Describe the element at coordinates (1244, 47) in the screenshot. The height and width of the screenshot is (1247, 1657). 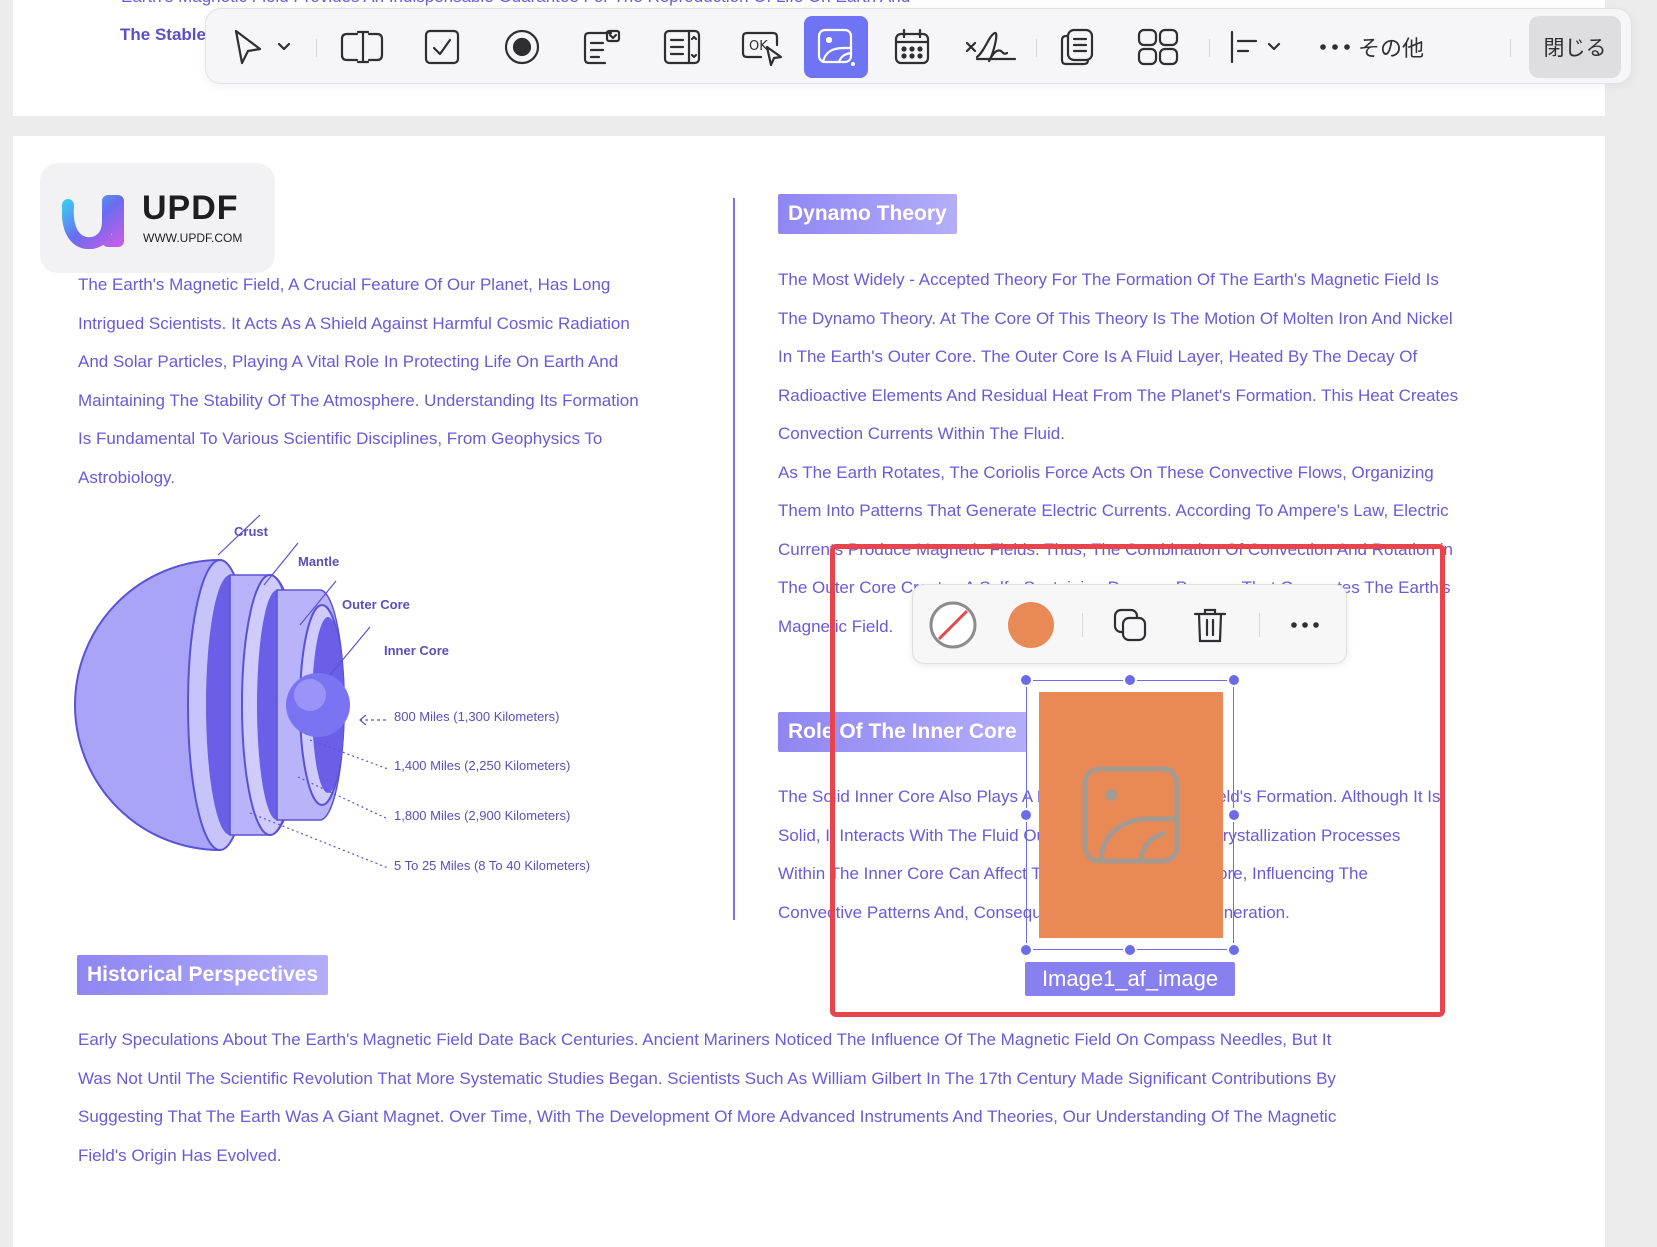
I see `align-left-icon` at that location.